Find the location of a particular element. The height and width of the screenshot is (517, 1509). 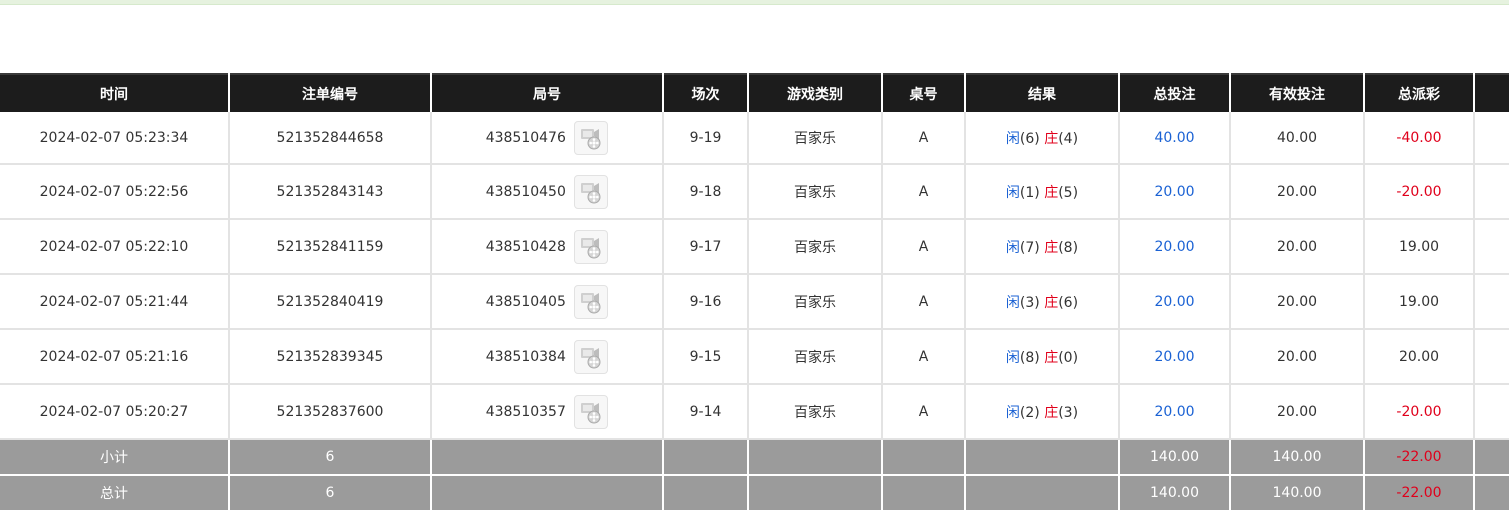

cell-shoe: 9-18 is located at coordinates (706, 192).